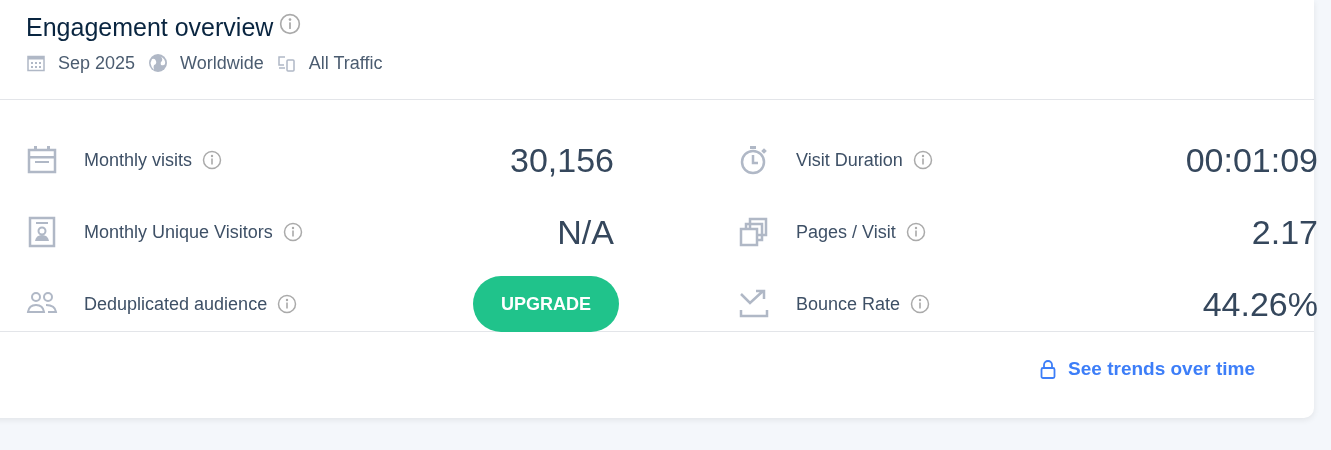 This screenshot has width=1331, height=450. What do you see at coordinates (97, 63) in the screenshot?
I see `filter-label: Sep 2025` at bounding box center [97, 63].